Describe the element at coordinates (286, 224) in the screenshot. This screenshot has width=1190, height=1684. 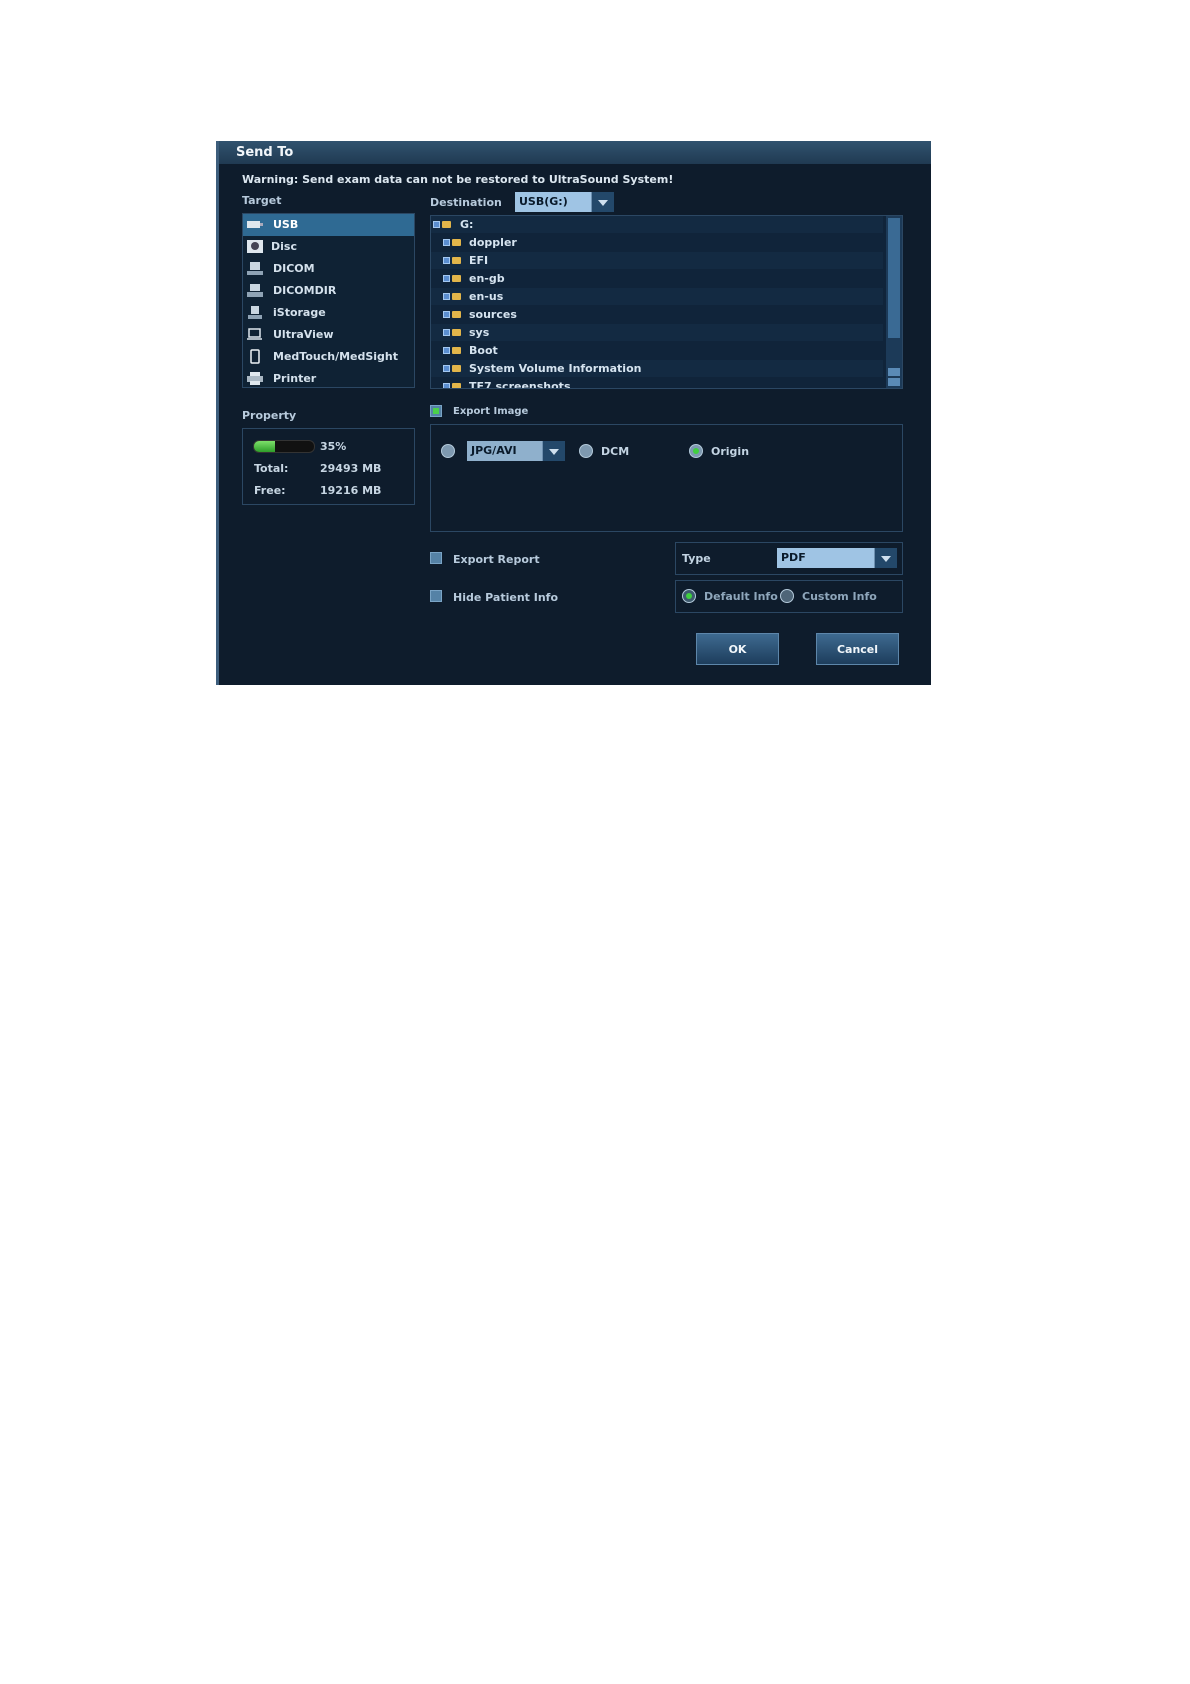
I see `target-item-label: USB` at that location.